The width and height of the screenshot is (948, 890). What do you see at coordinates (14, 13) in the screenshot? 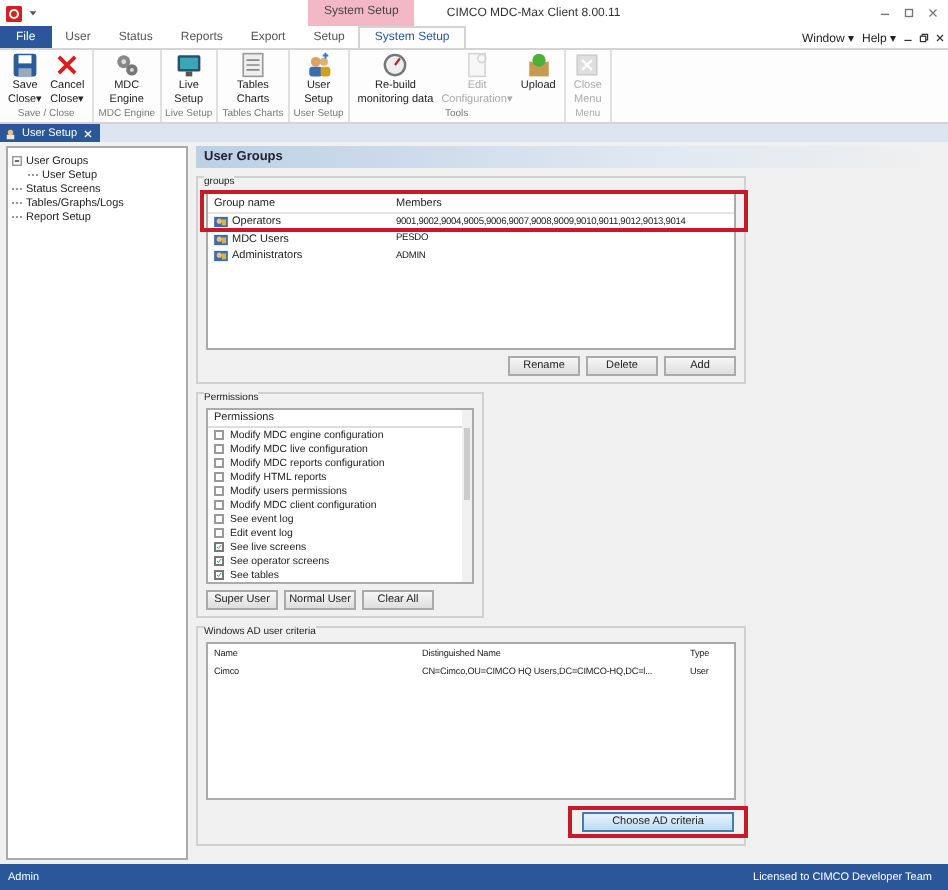
I see `app-logo-icon` at bounding box center [14, 13].